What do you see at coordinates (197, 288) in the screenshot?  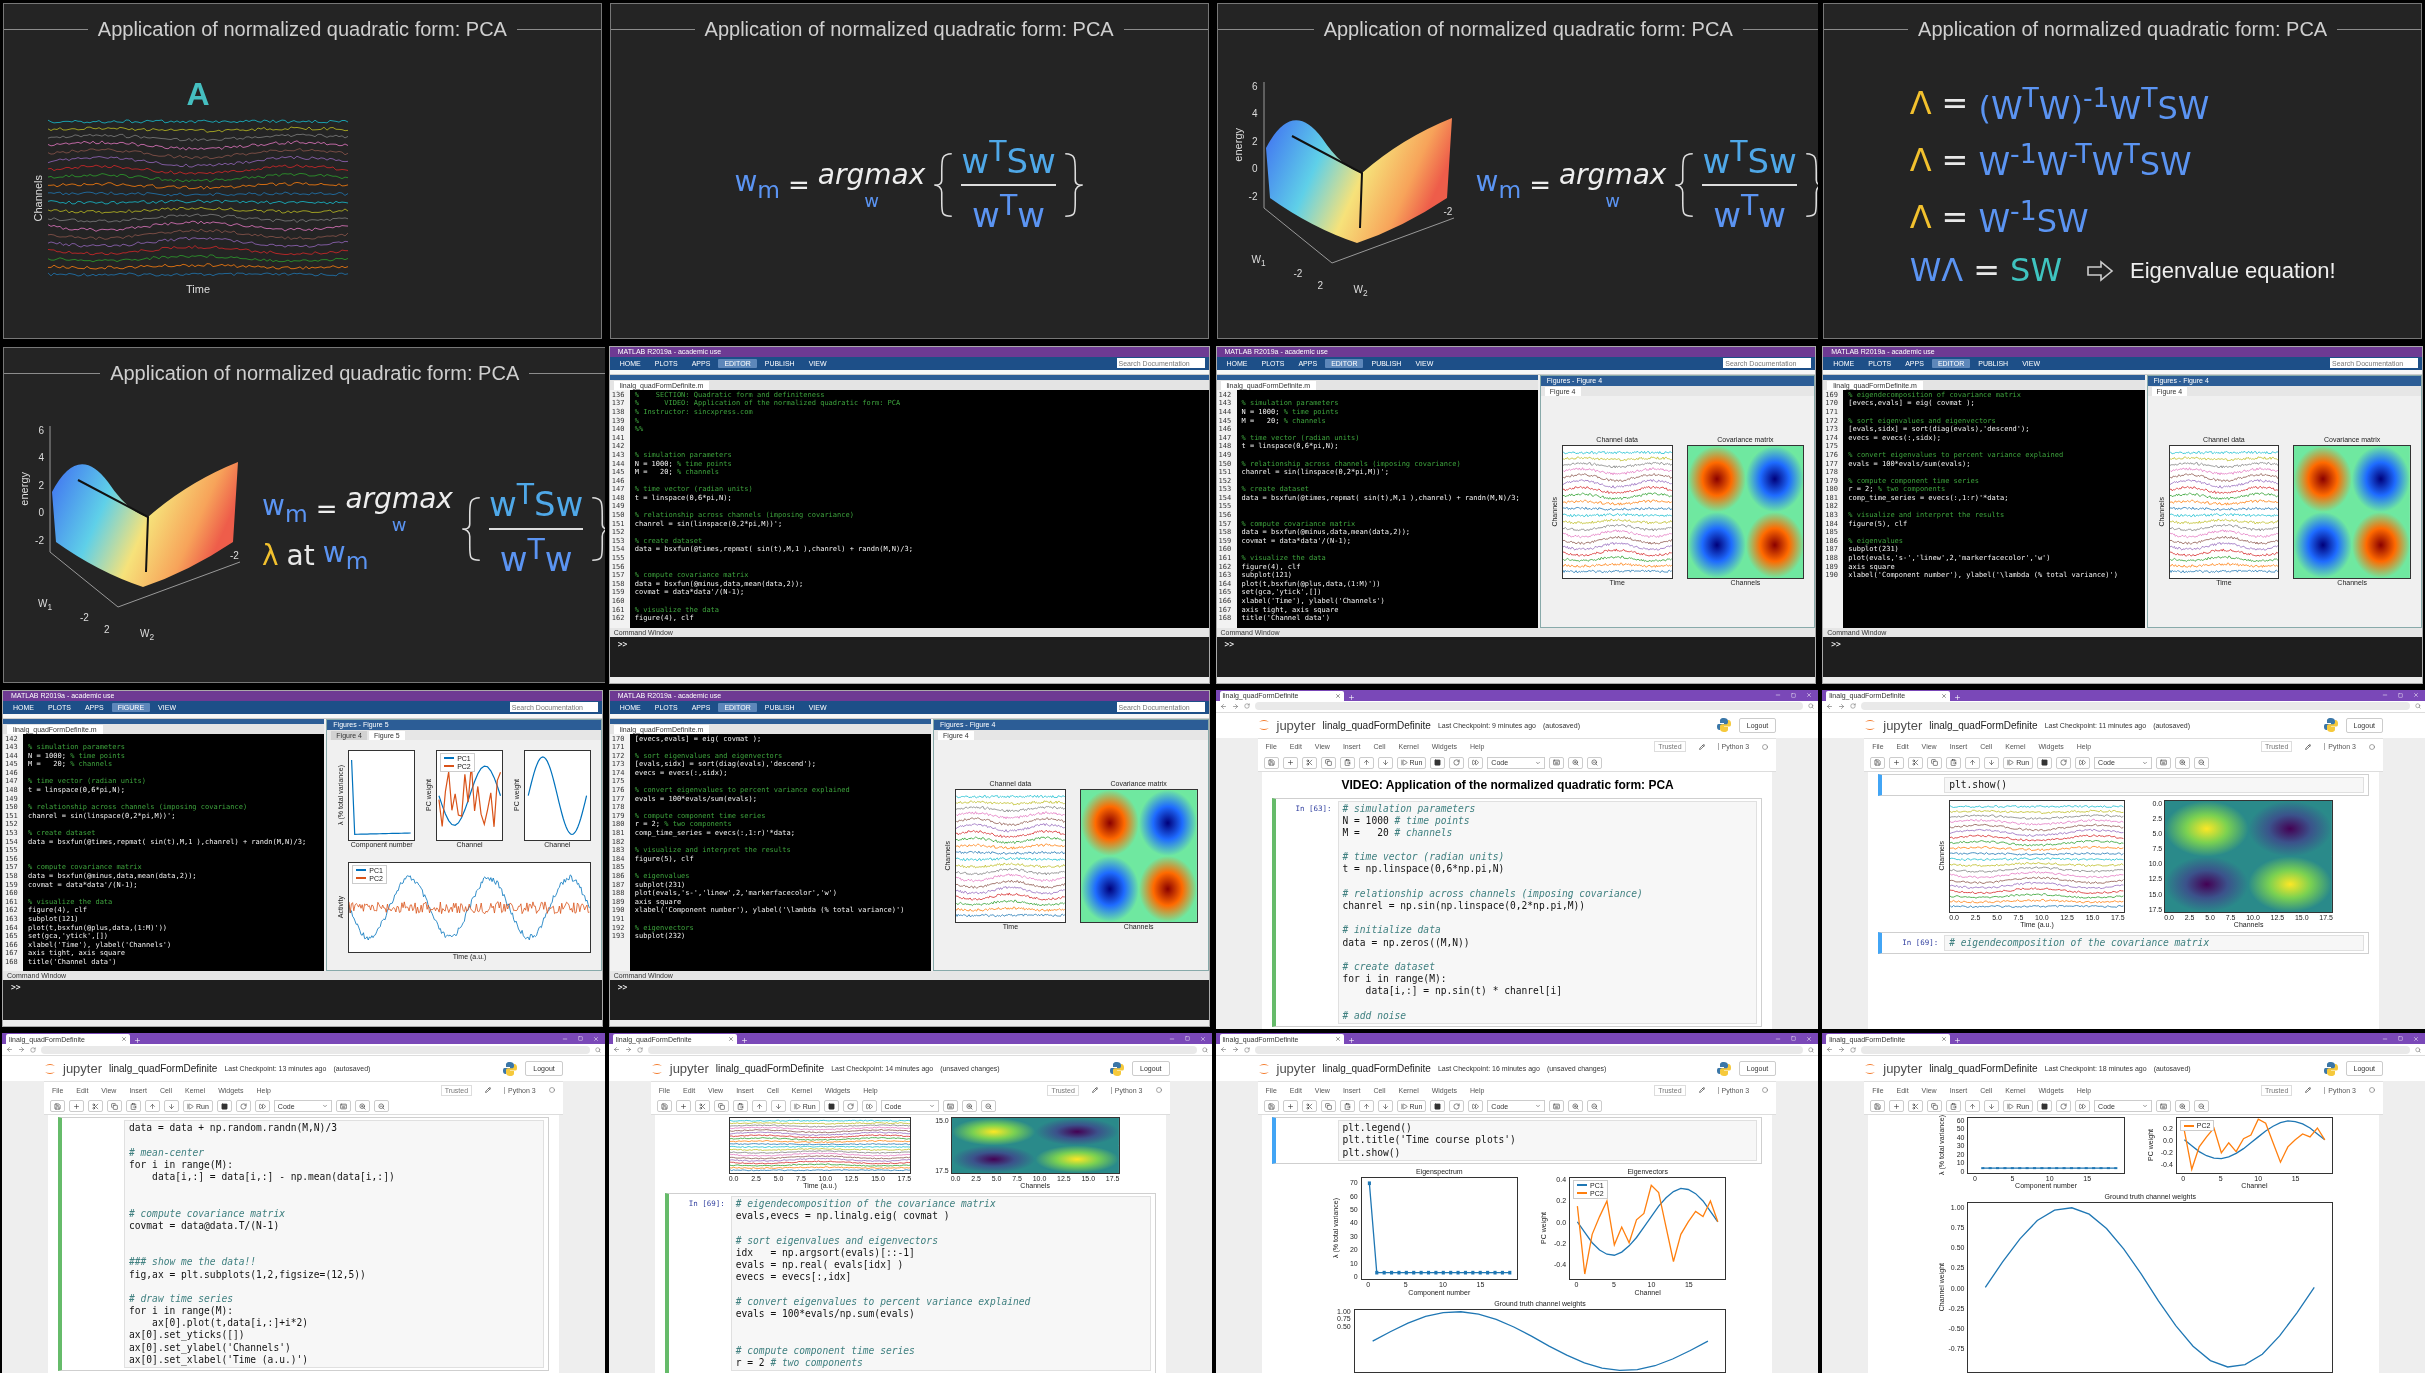 I see `axis-label: Time` at bounding box center [197, 288].